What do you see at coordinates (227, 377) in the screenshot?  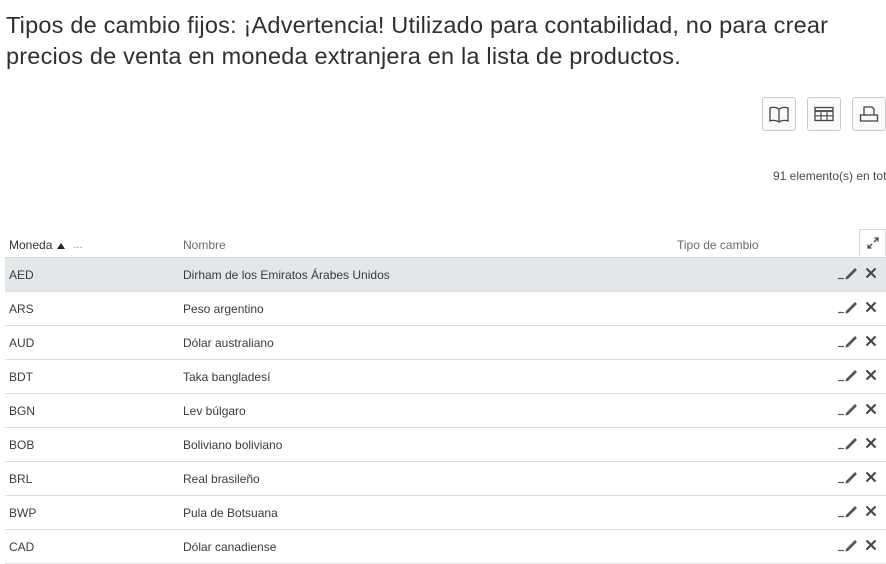 I see `cell-nombre: Taka bangladesí` at bounding box center [227, 377].